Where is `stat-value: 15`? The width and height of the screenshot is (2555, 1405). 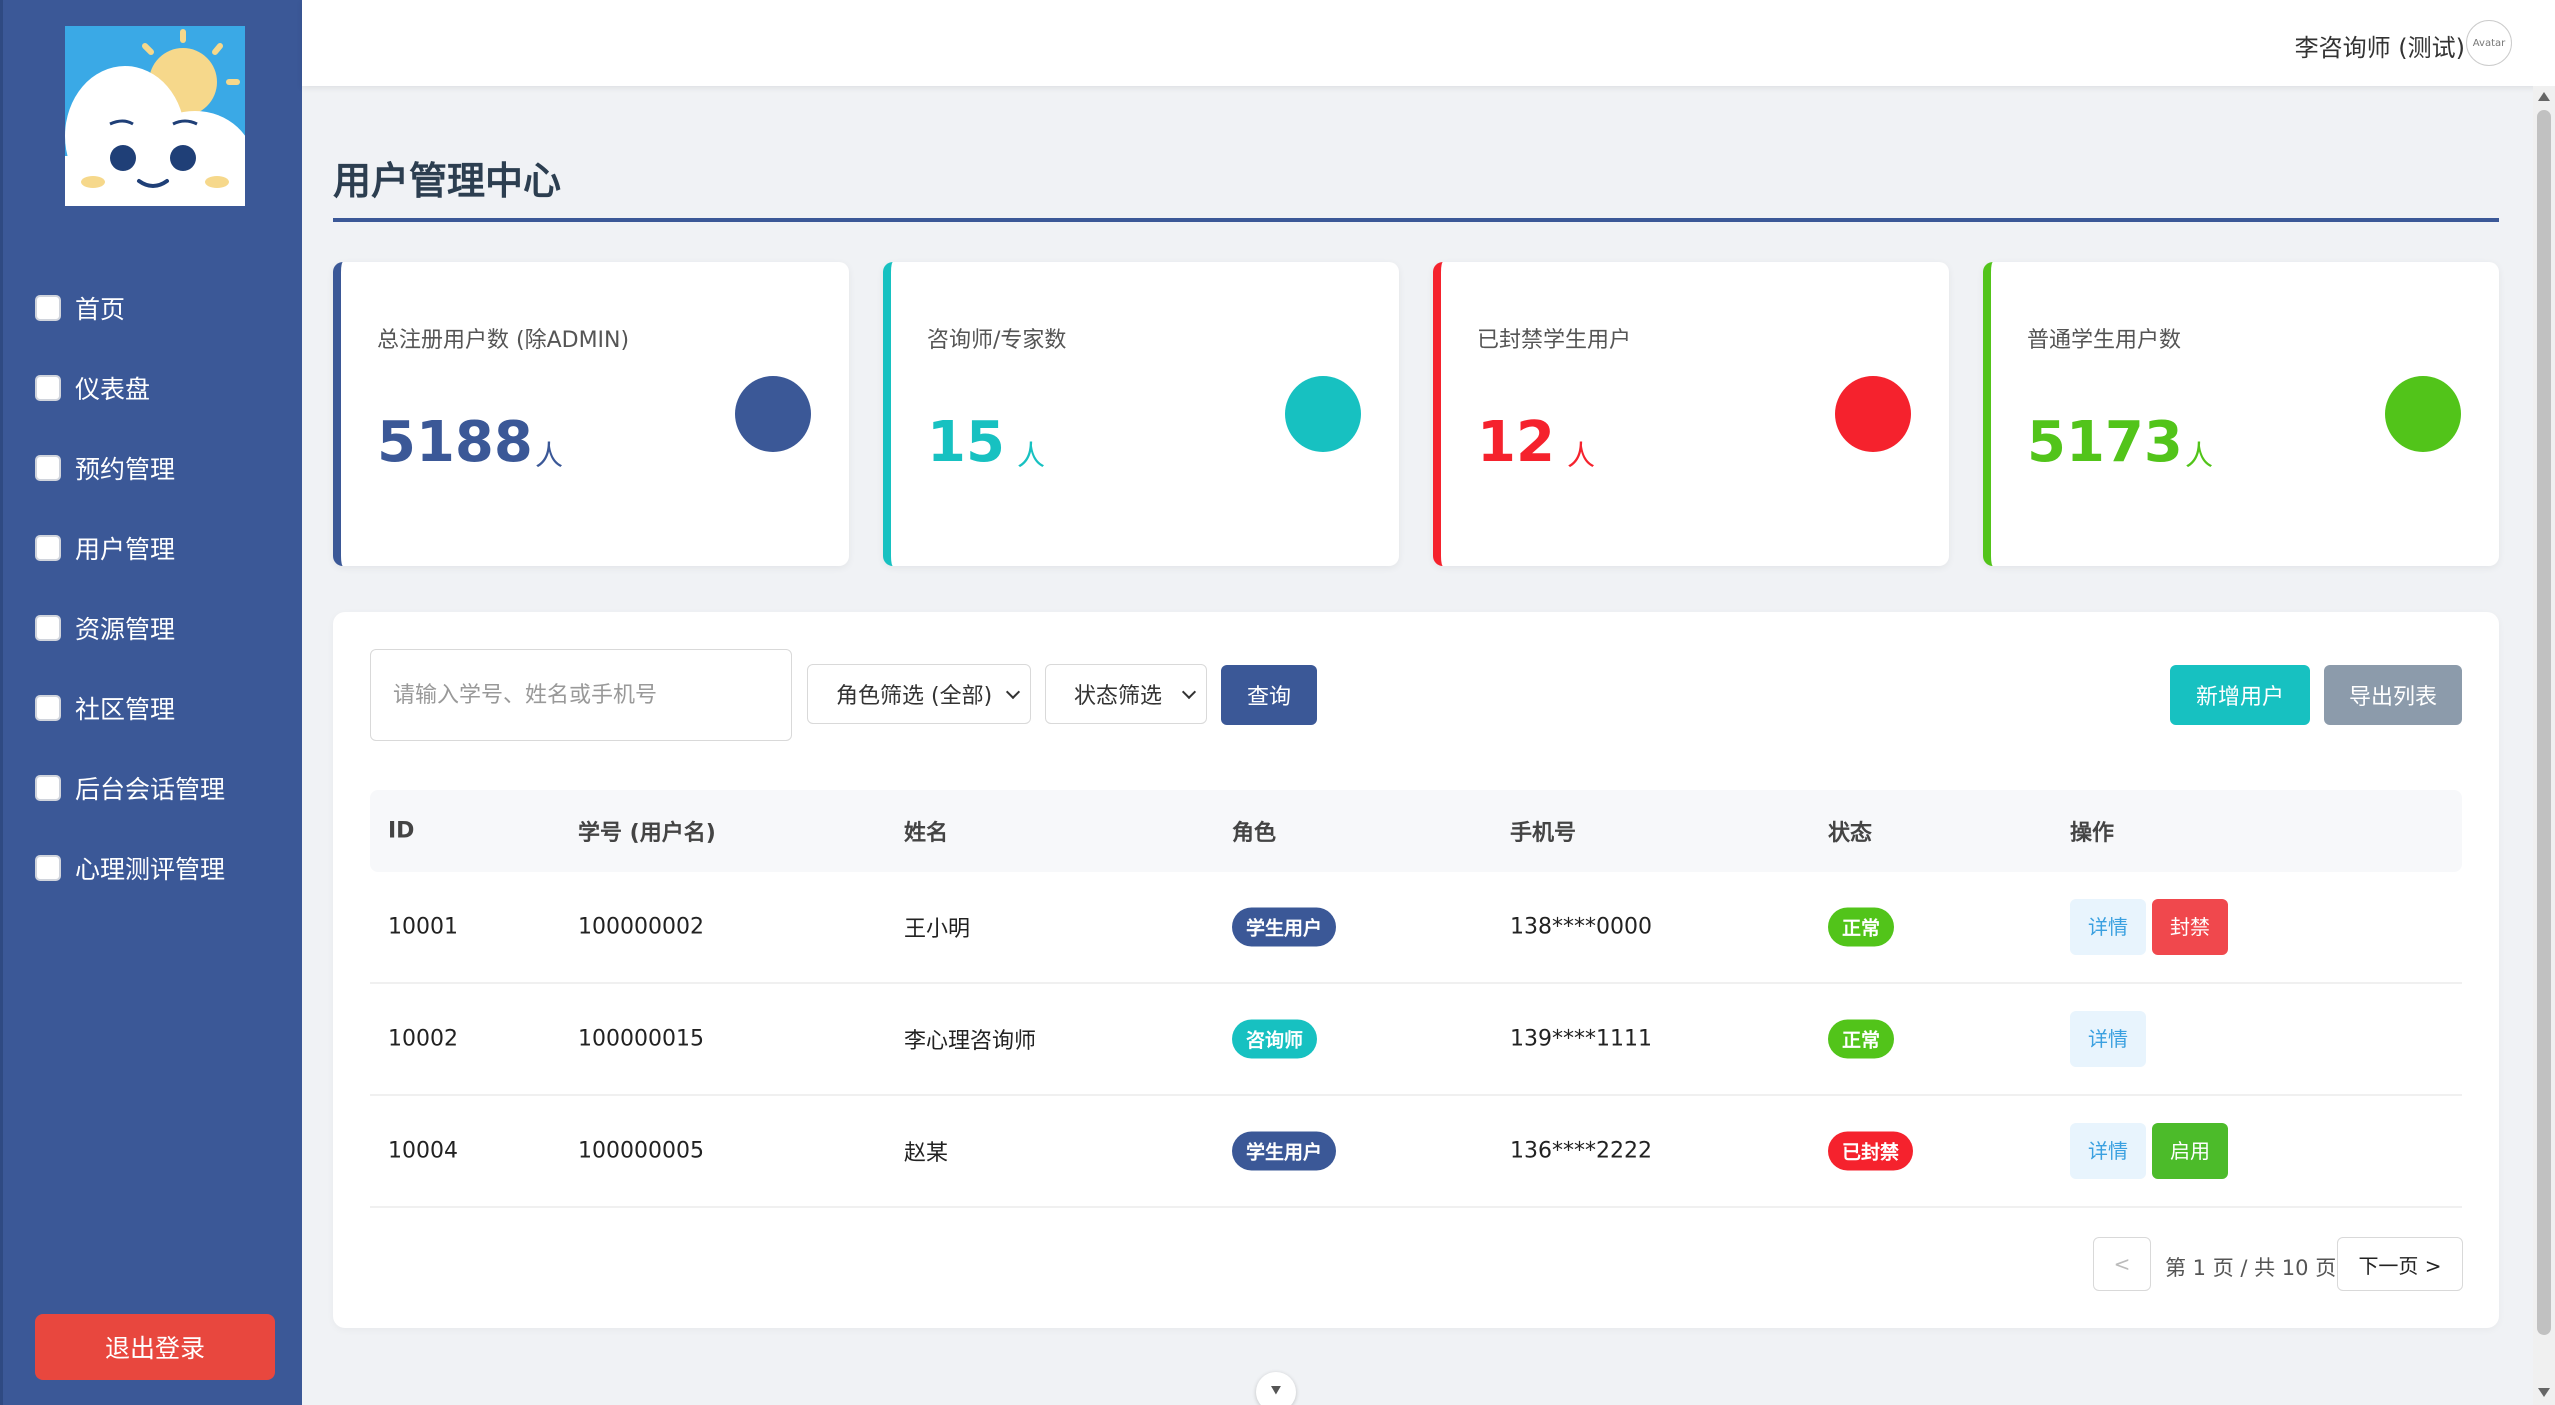
stat-value: 15 is located at coordinates (966, 442).